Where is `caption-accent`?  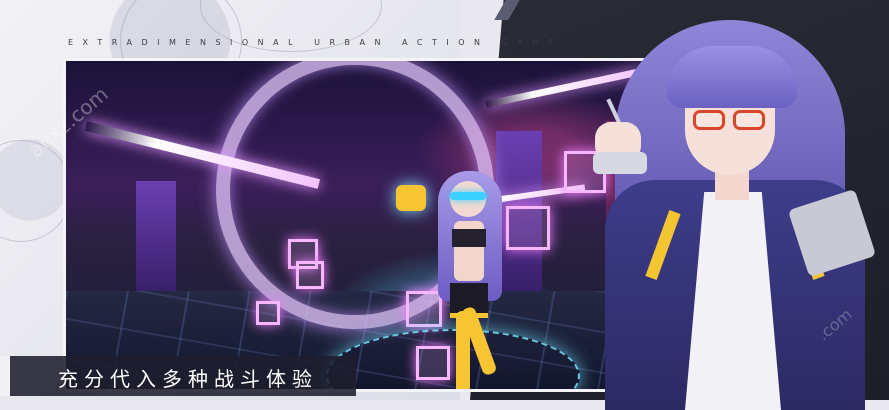 caption-accent is located at coordinates (5, 376).